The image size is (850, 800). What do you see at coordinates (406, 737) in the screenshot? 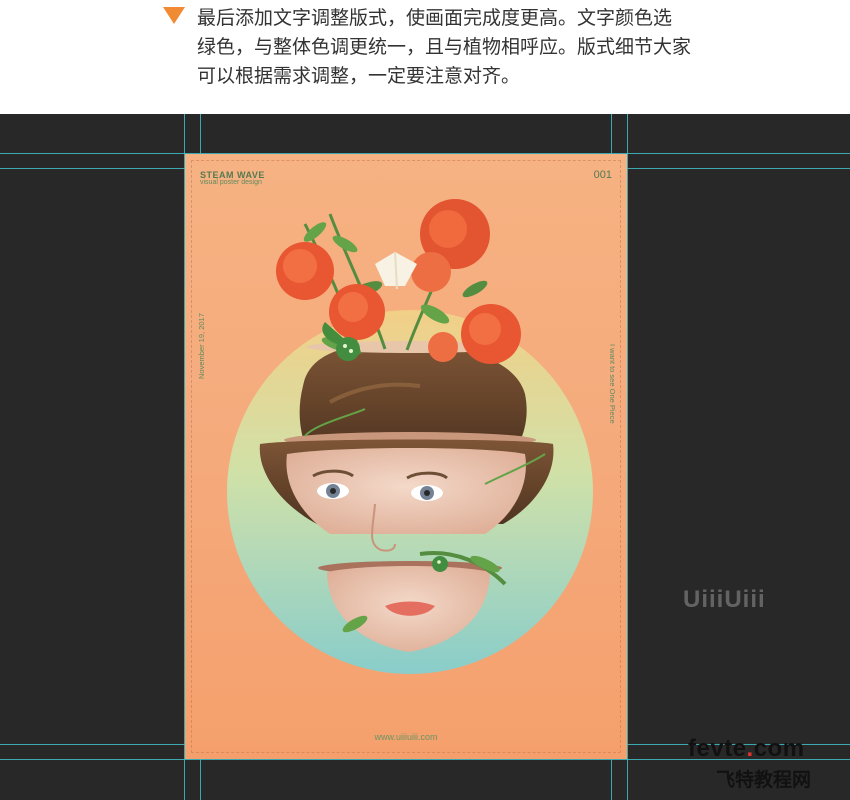
I see `poster-url: www.uiiiuiii.com` at bounding box center [406, 737].